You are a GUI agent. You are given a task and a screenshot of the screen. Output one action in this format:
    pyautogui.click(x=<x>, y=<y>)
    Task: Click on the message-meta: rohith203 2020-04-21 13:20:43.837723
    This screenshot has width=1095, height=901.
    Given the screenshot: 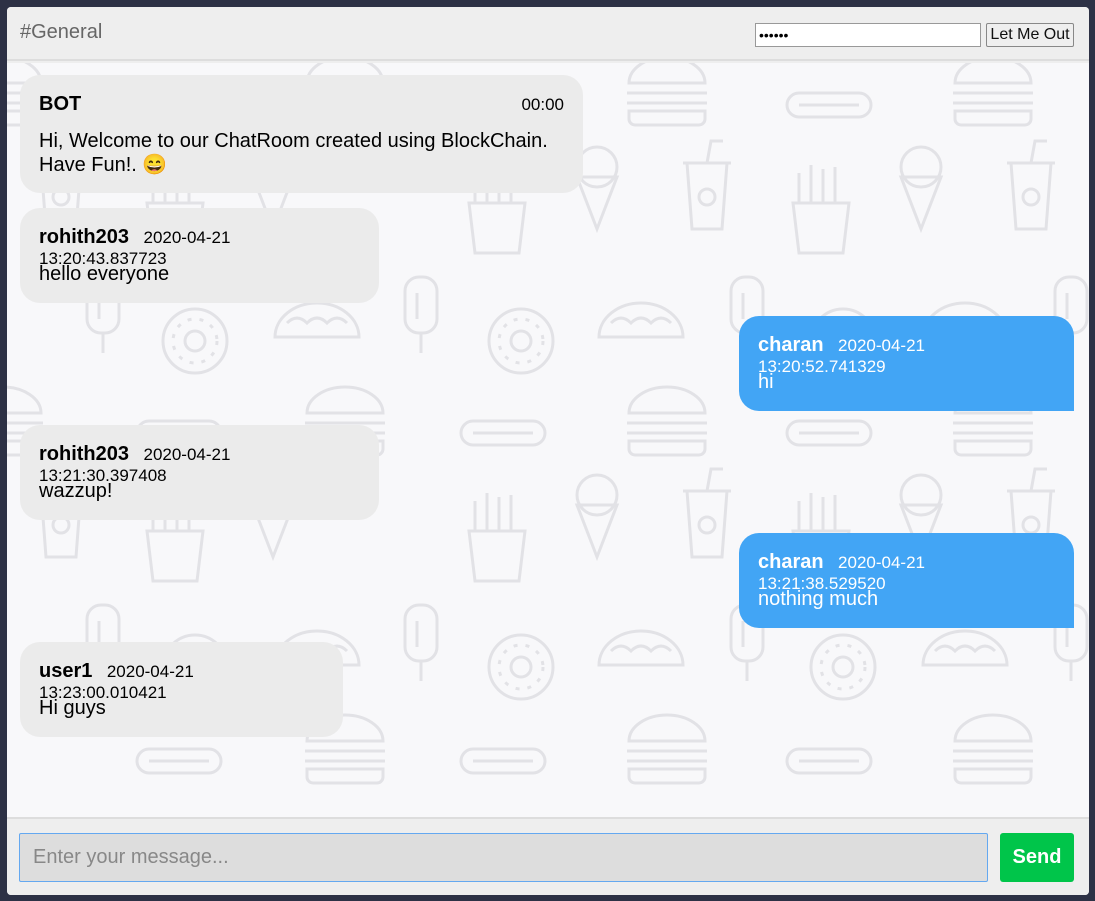 What is the action you would take?
    pyautogui.click(x=199, y=247)
    